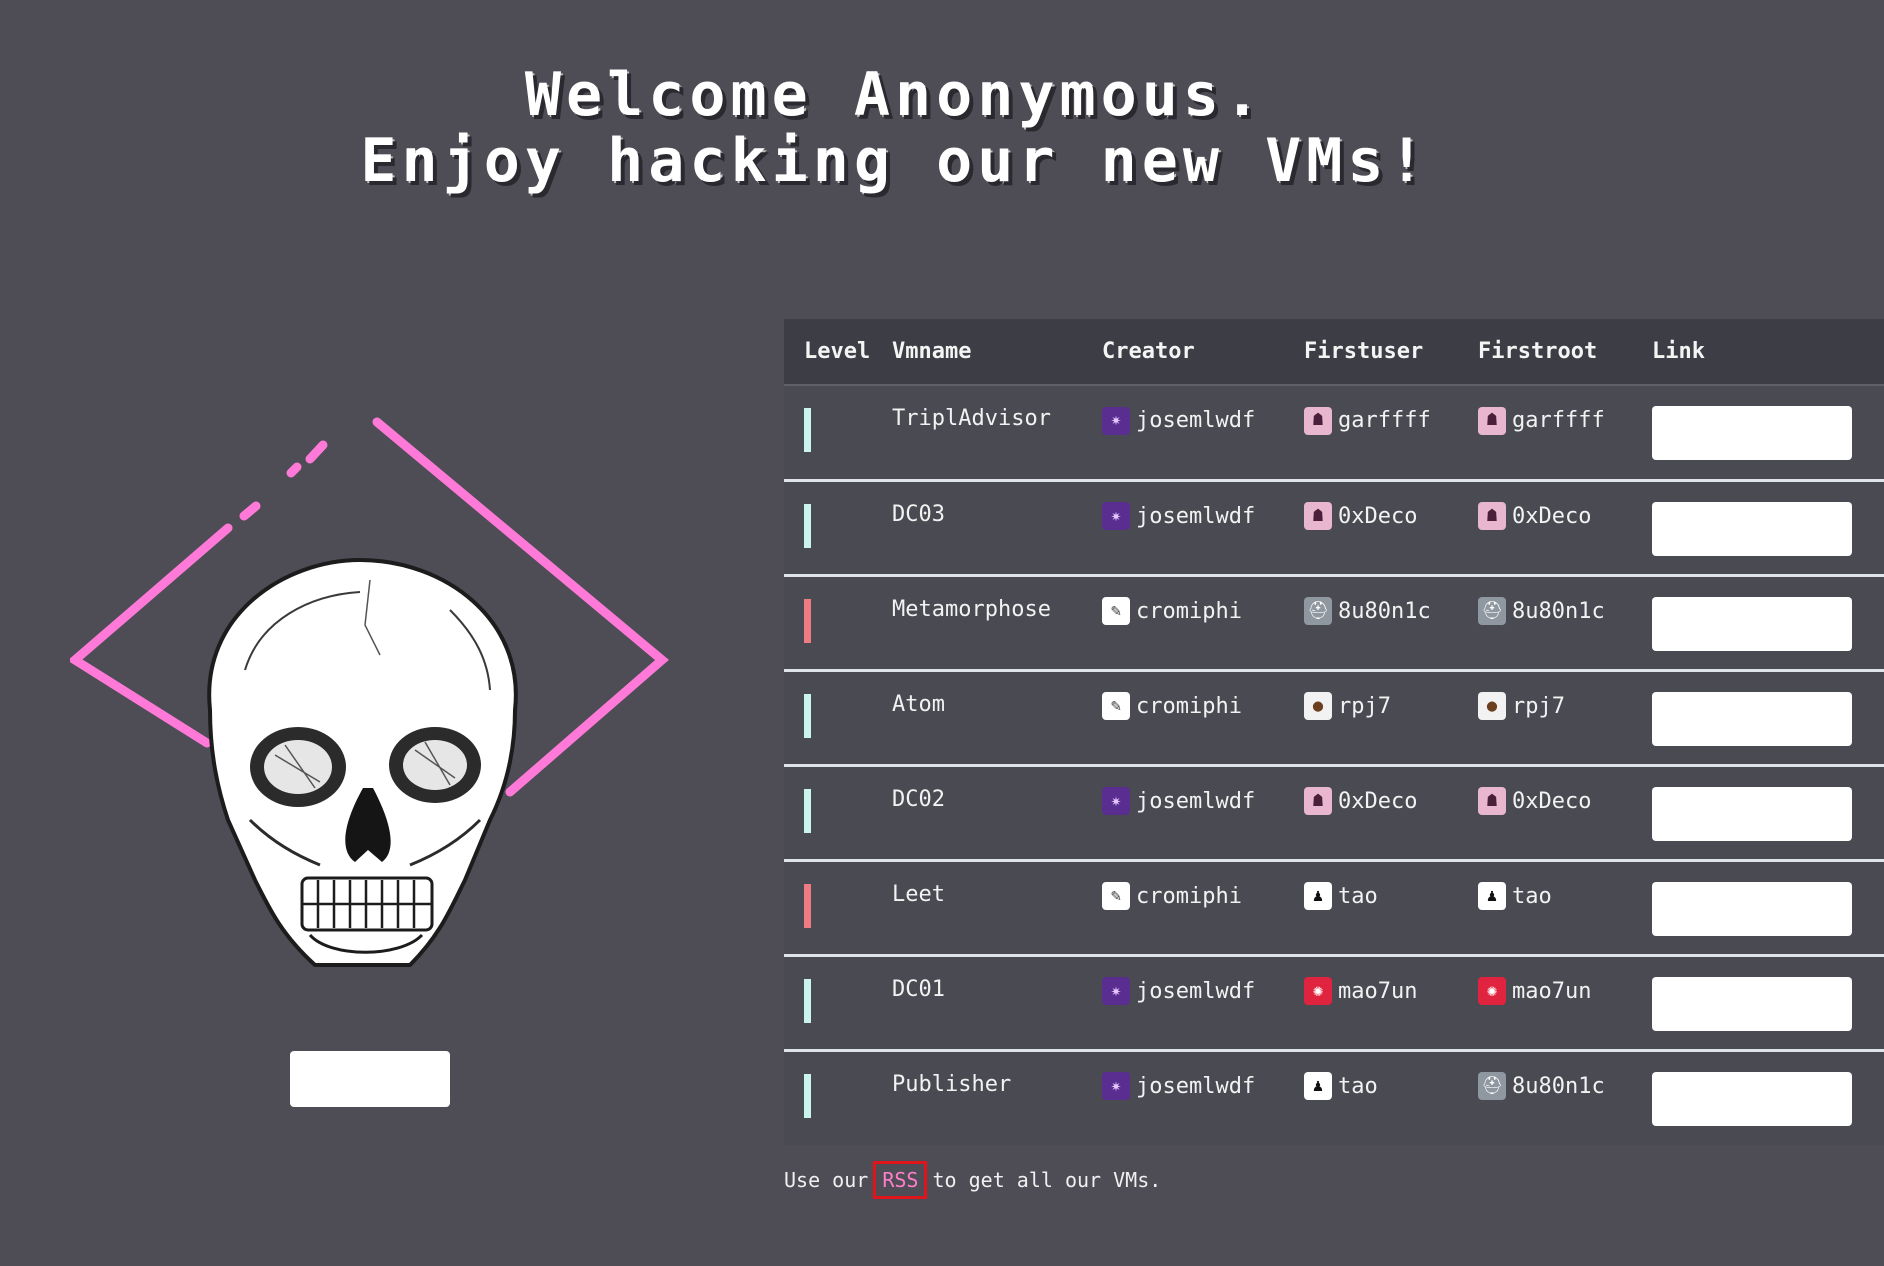 The height and width of the screenshot is (1266, 1884). What do you see at coordinates (900, 1180) in the screenshot?
I see `rss-link: RSS` at bounding box center [900, 1180].